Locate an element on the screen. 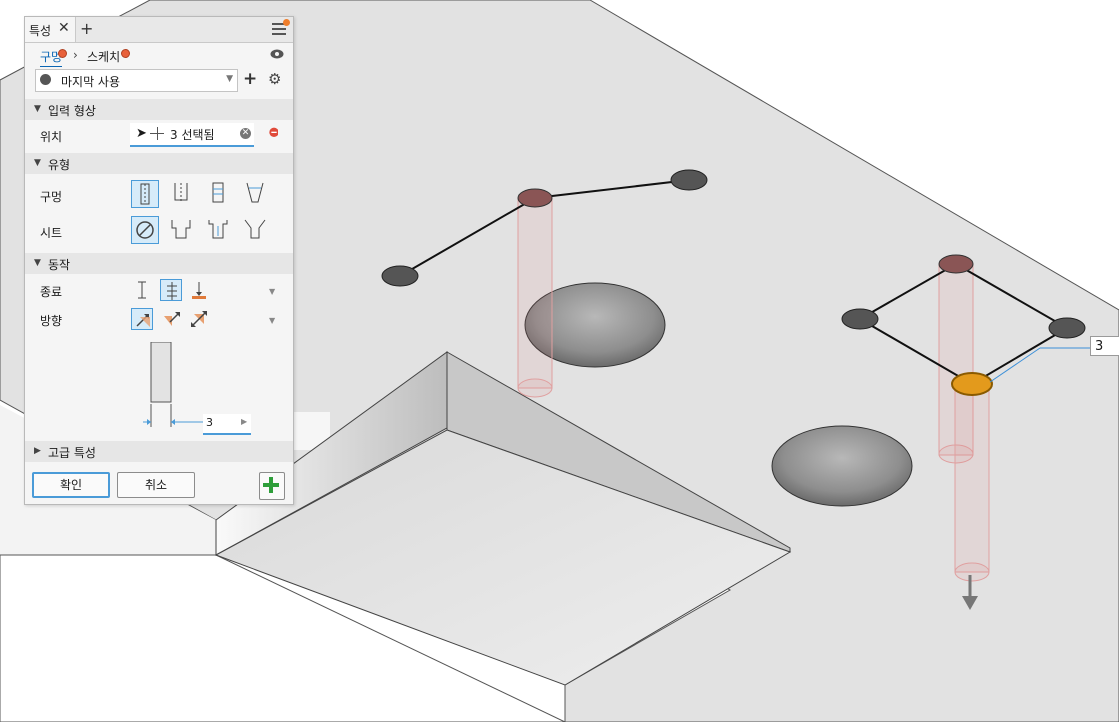 This screenshot has height=722, width=1119. tab-properties: 특성 ✕ is located at coordinates (50, 29).